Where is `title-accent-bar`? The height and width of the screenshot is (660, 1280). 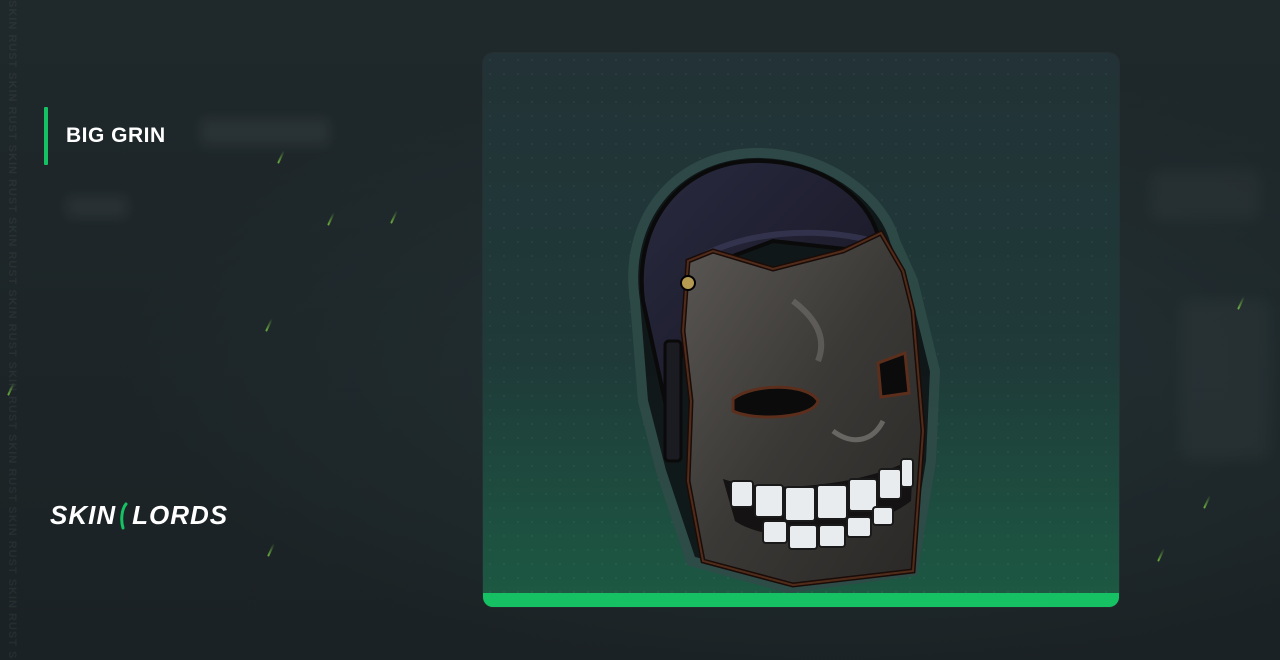
title-accent-bar is located at coordinates (46, 136).